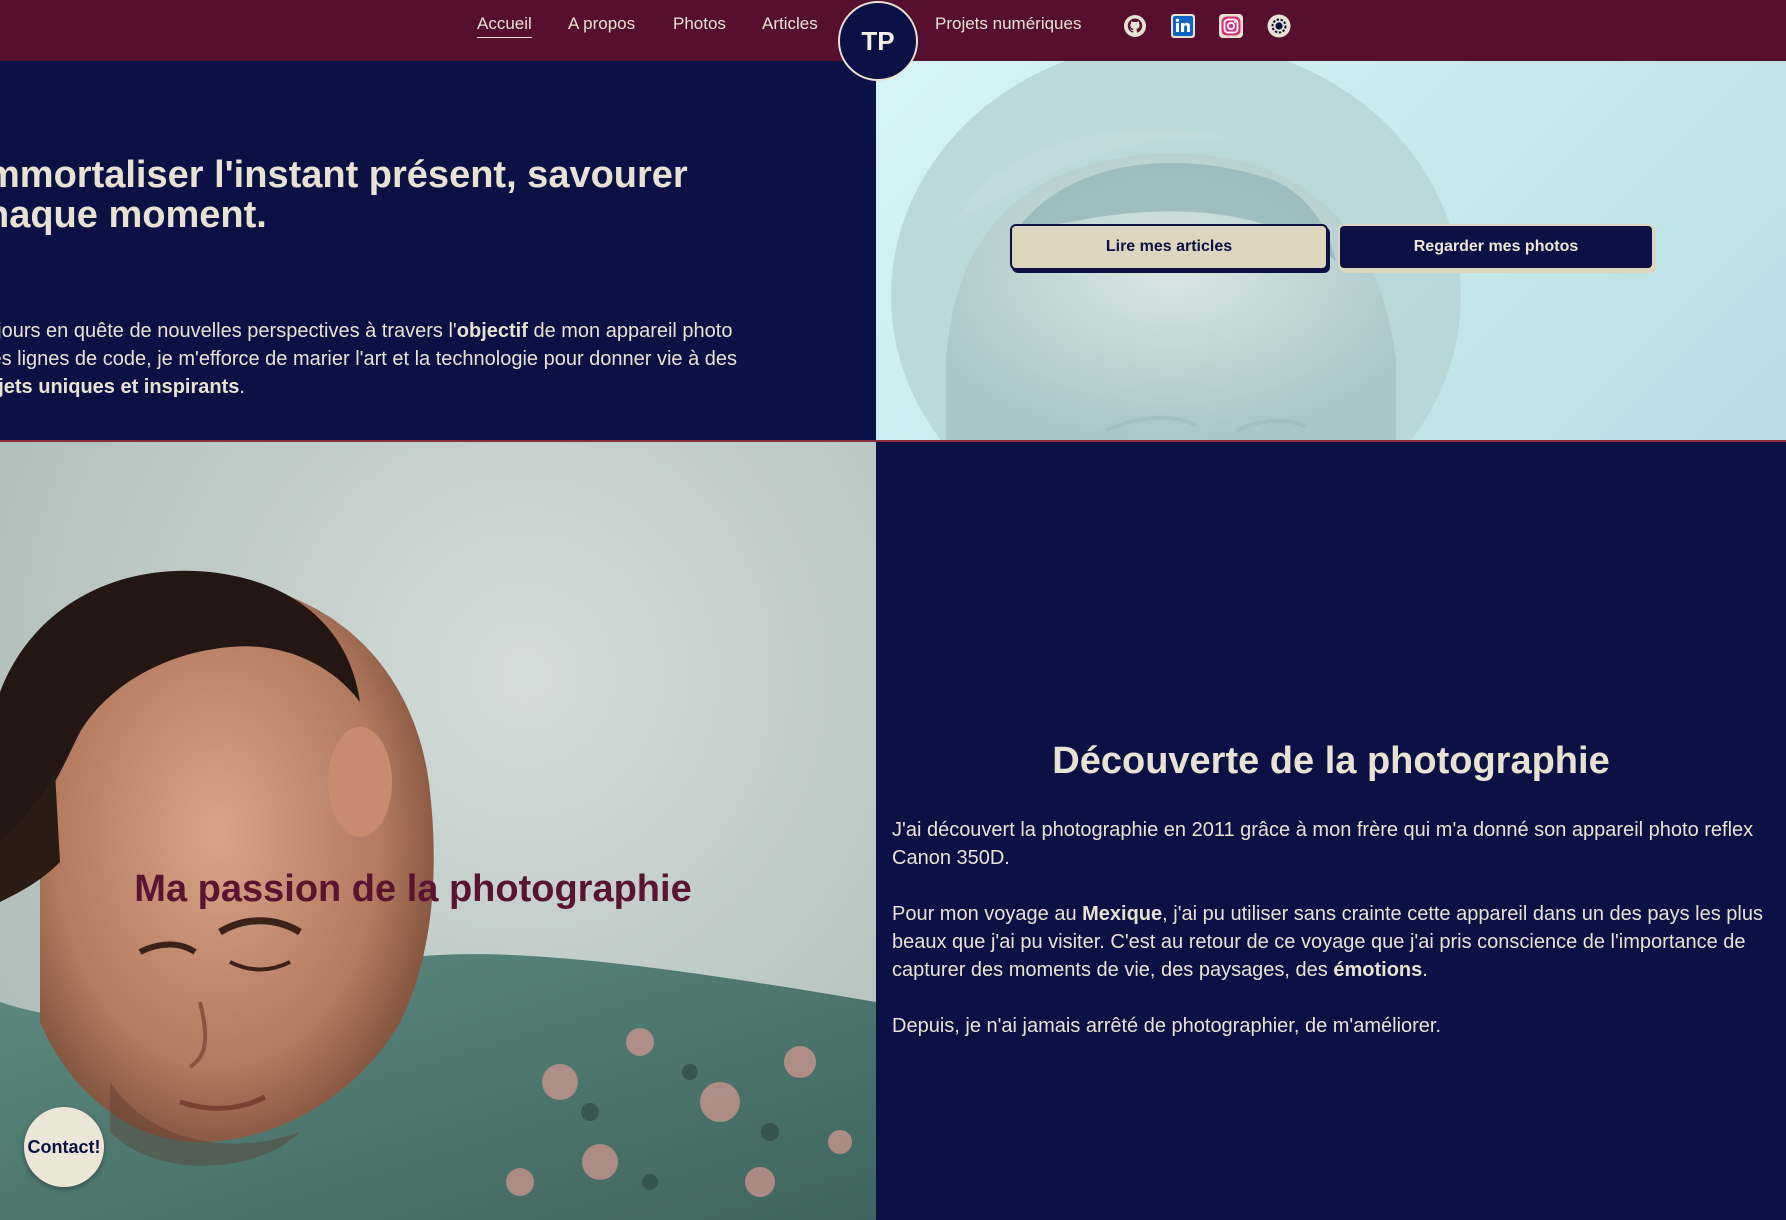 This screenshot has height=1220, width=1786. Describe the element at coordinates (64, 1147) in the screenshot. I see `contact-button: Contact!` at that location.